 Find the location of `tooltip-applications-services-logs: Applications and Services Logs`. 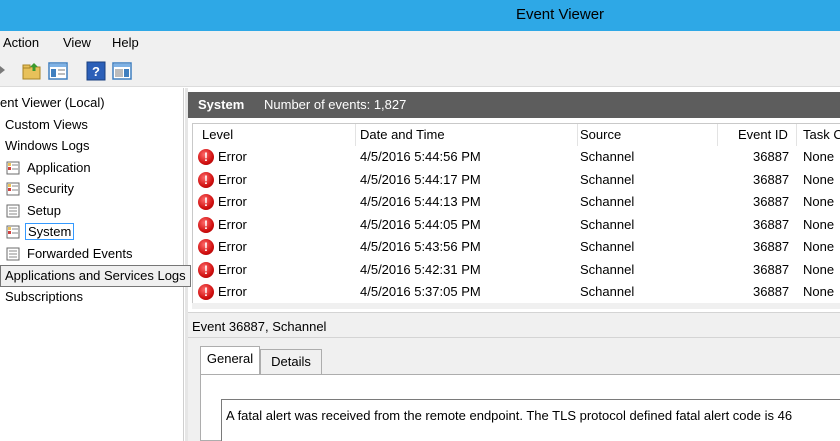

tooltip-applications-services-logs: Applications and Services Logs is located at coordinates (95, 276).